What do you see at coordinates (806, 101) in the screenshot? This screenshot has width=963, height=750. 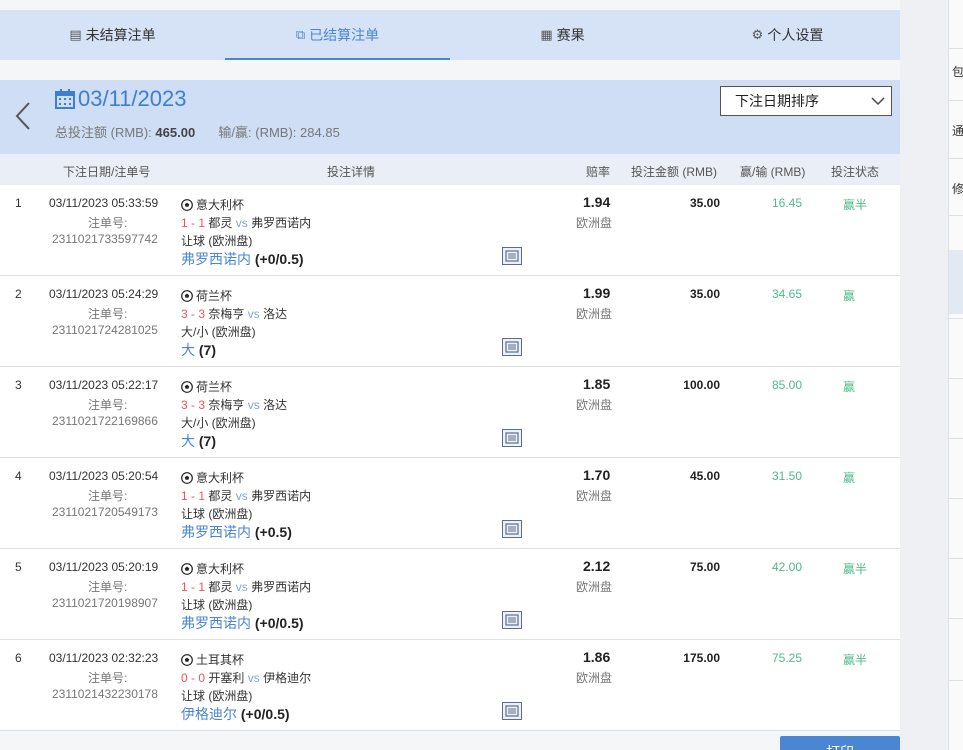 I see `sort-dropdown: 下注日期排序` at bounding box center [806, 101].